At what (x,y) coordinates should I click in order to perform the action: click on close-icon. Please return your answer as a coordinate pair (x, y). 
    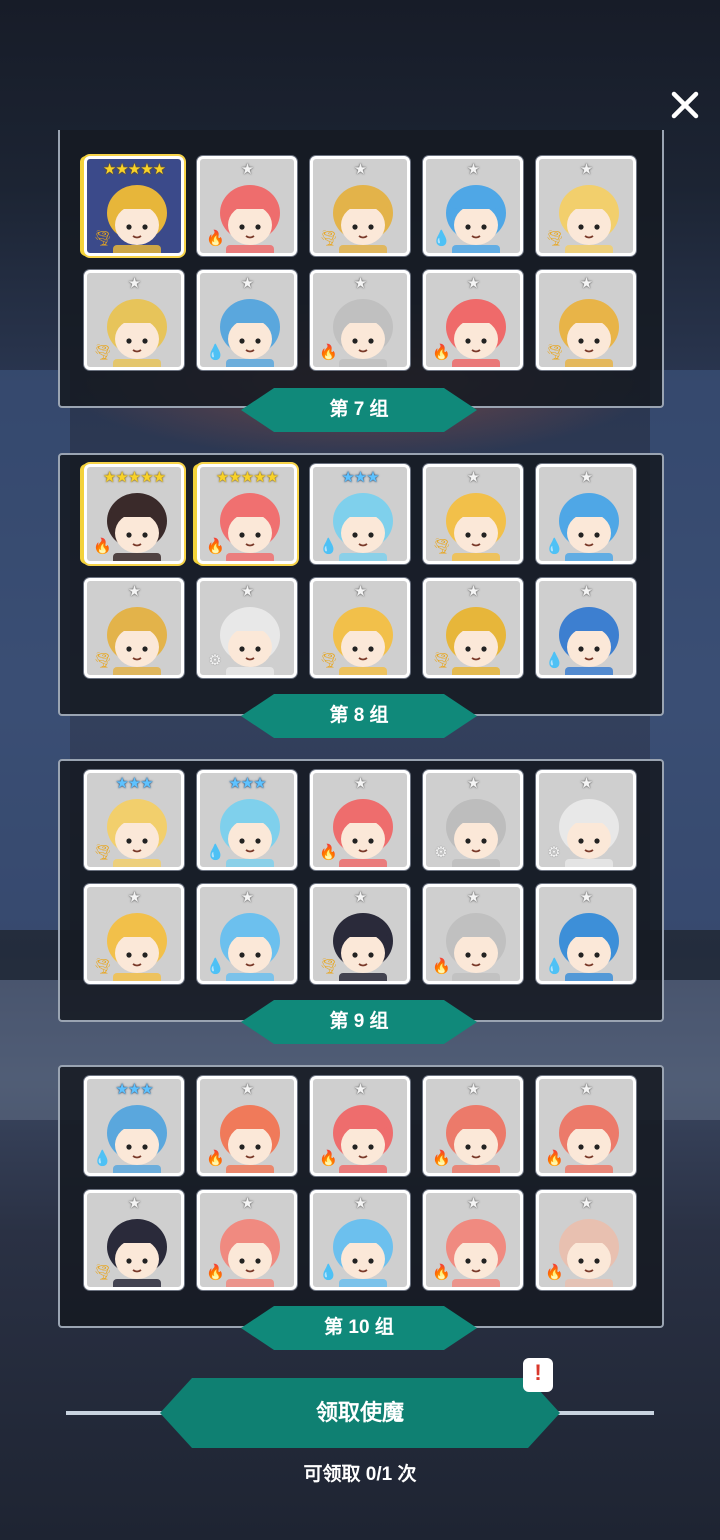
    Looking at the image, I should click on (685, 105).